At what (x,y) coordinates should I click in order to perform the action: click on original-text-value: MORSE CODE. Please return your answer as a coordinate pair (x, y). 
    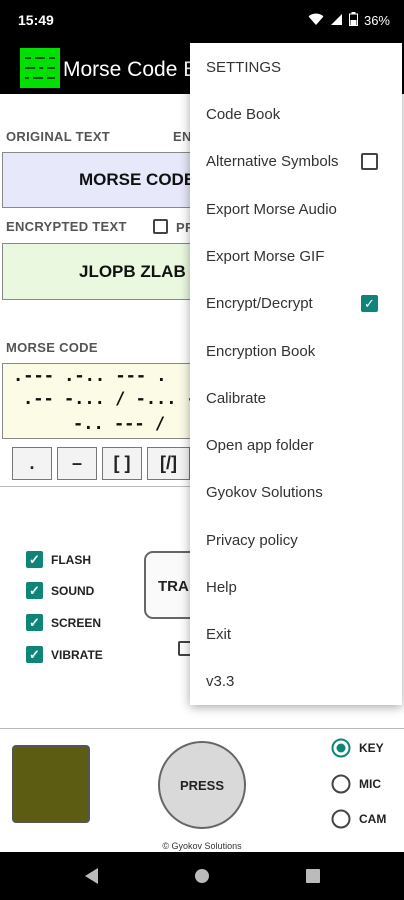
    Looking at the image, I should click on (137, 179).